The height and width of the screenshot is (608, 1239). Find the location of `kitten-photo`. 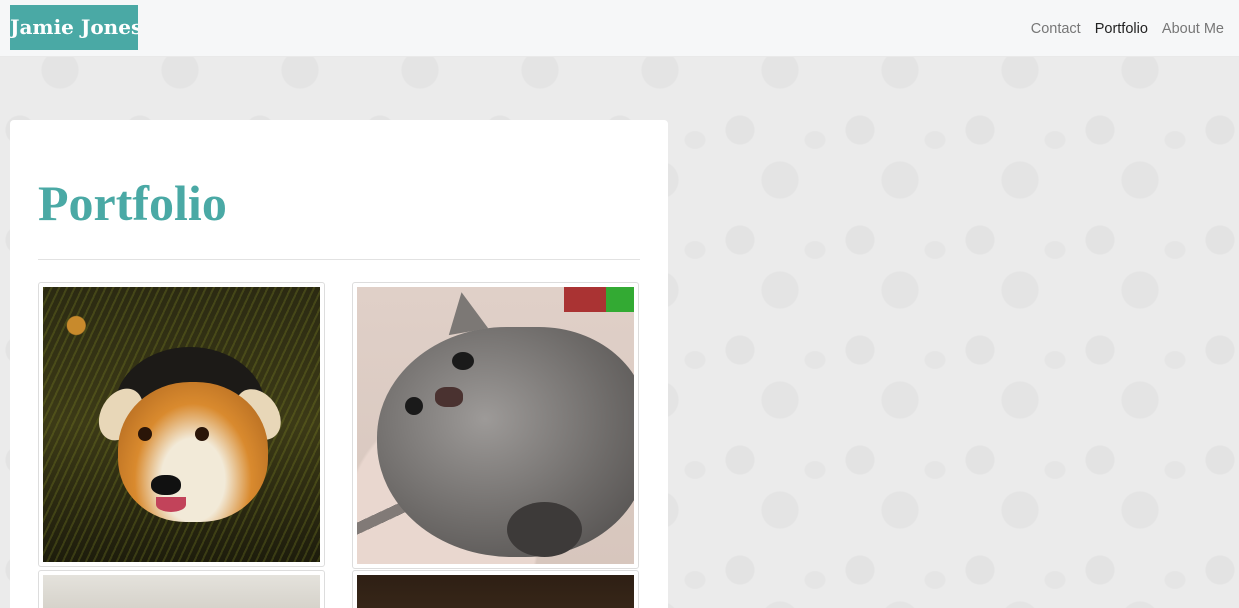

kitten-photo is located at coordinates (495, 425).